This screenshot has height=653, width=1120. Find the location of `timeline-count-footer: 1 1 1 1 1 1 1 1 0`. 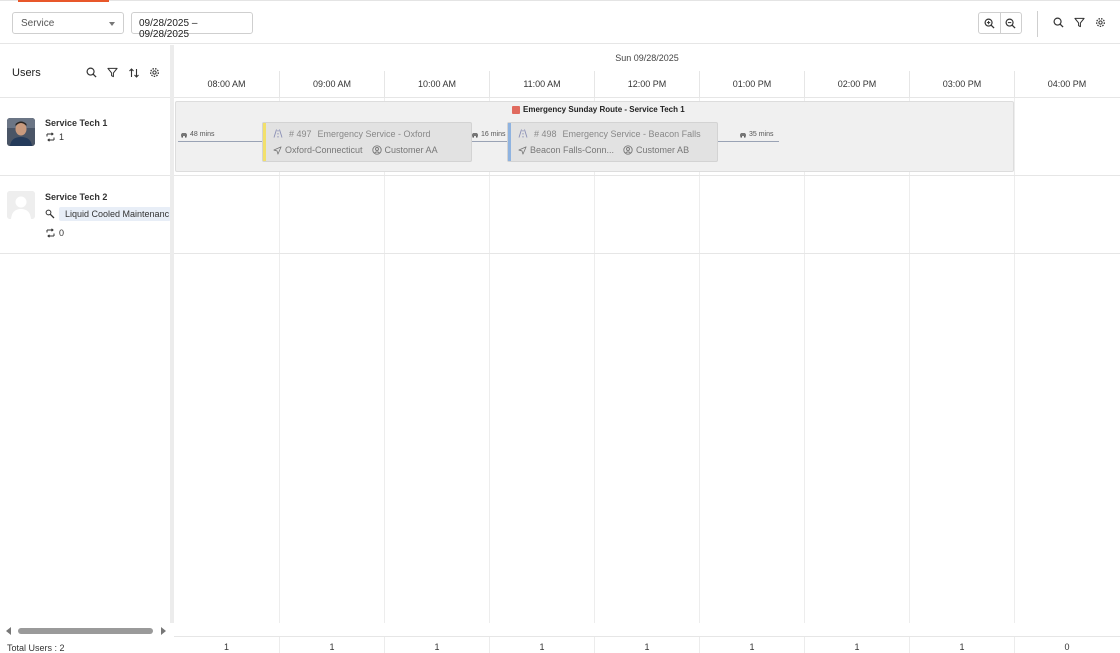

timeline-count-footer: 1 1 1 1 1 1 1 1 0 is located at coordinates (647, 644).